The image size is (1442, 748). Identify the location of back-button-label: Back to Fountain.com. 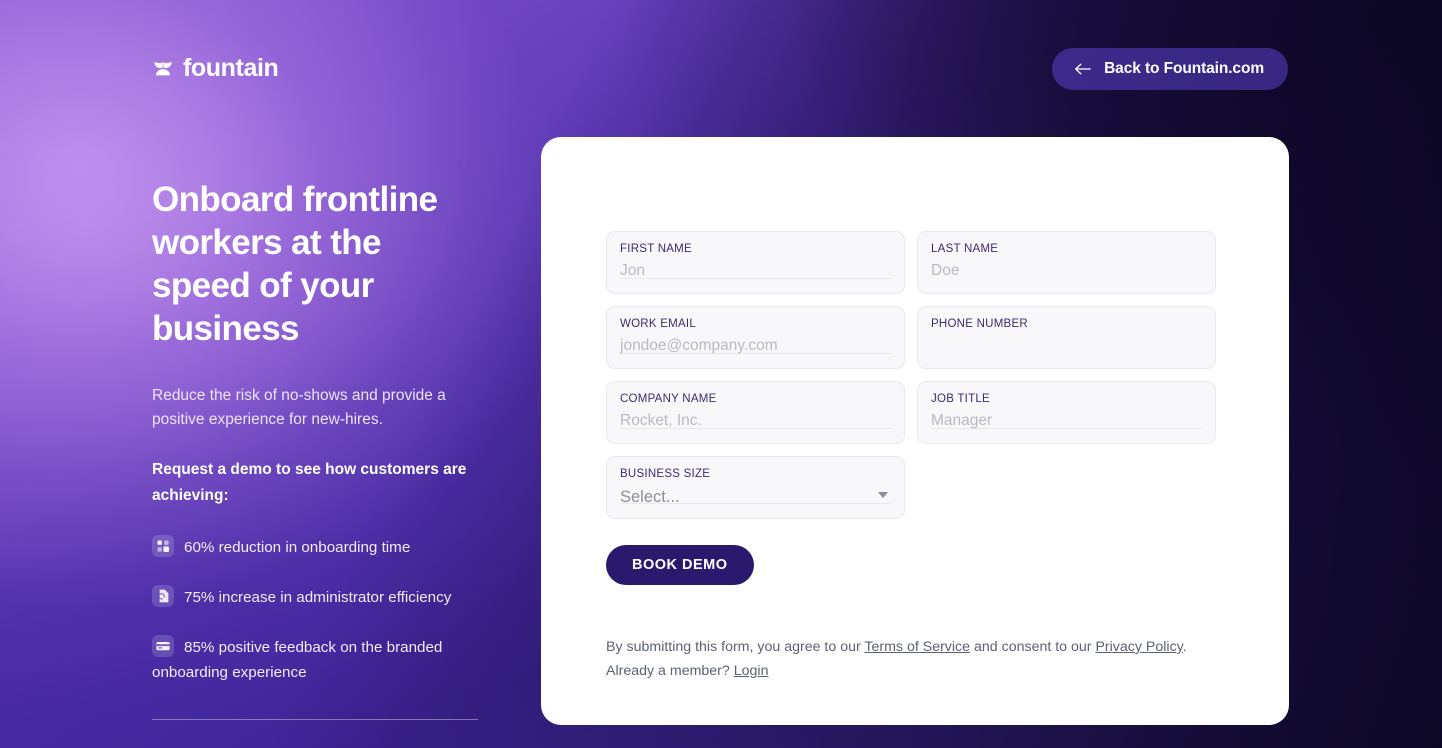
(1184, 68).